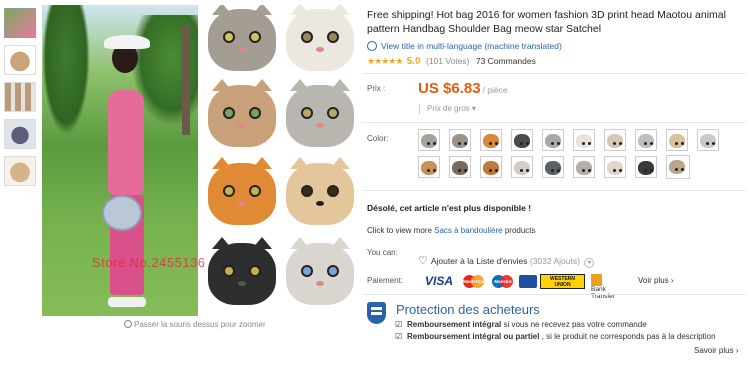 This screenshot has height=381, width=750. Describe the element at coordinates (372, 46) in the screenshot. I see `globe-icon` at that location.